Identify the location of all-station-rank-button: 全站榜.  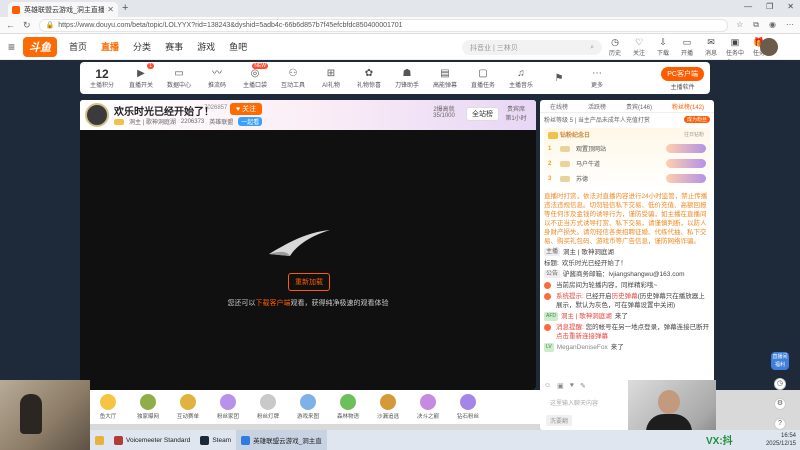
(482, 114).